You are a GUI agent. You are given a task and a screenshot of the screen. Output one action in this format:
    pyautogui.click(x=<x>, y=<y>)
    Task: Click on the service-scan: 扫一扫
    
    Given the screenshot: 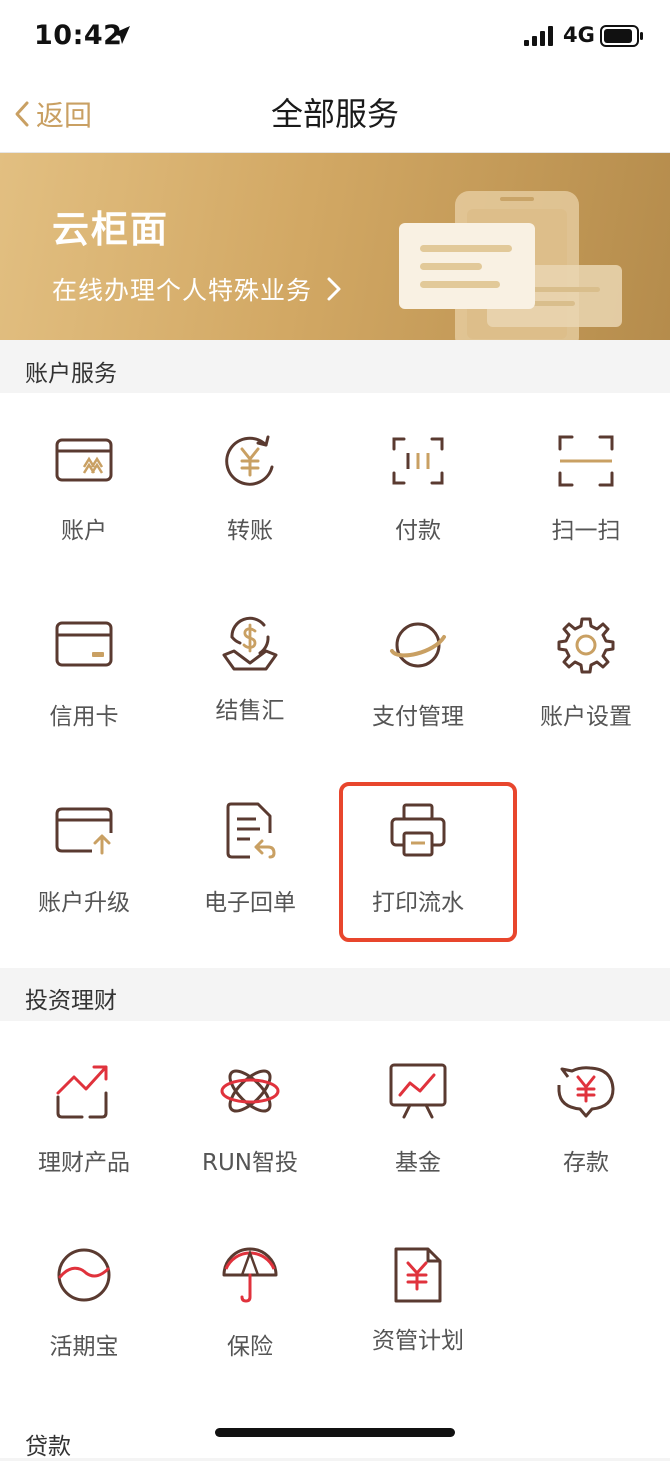 What is the action you would take?
    pyautogui.click(x=586, y=487)
    